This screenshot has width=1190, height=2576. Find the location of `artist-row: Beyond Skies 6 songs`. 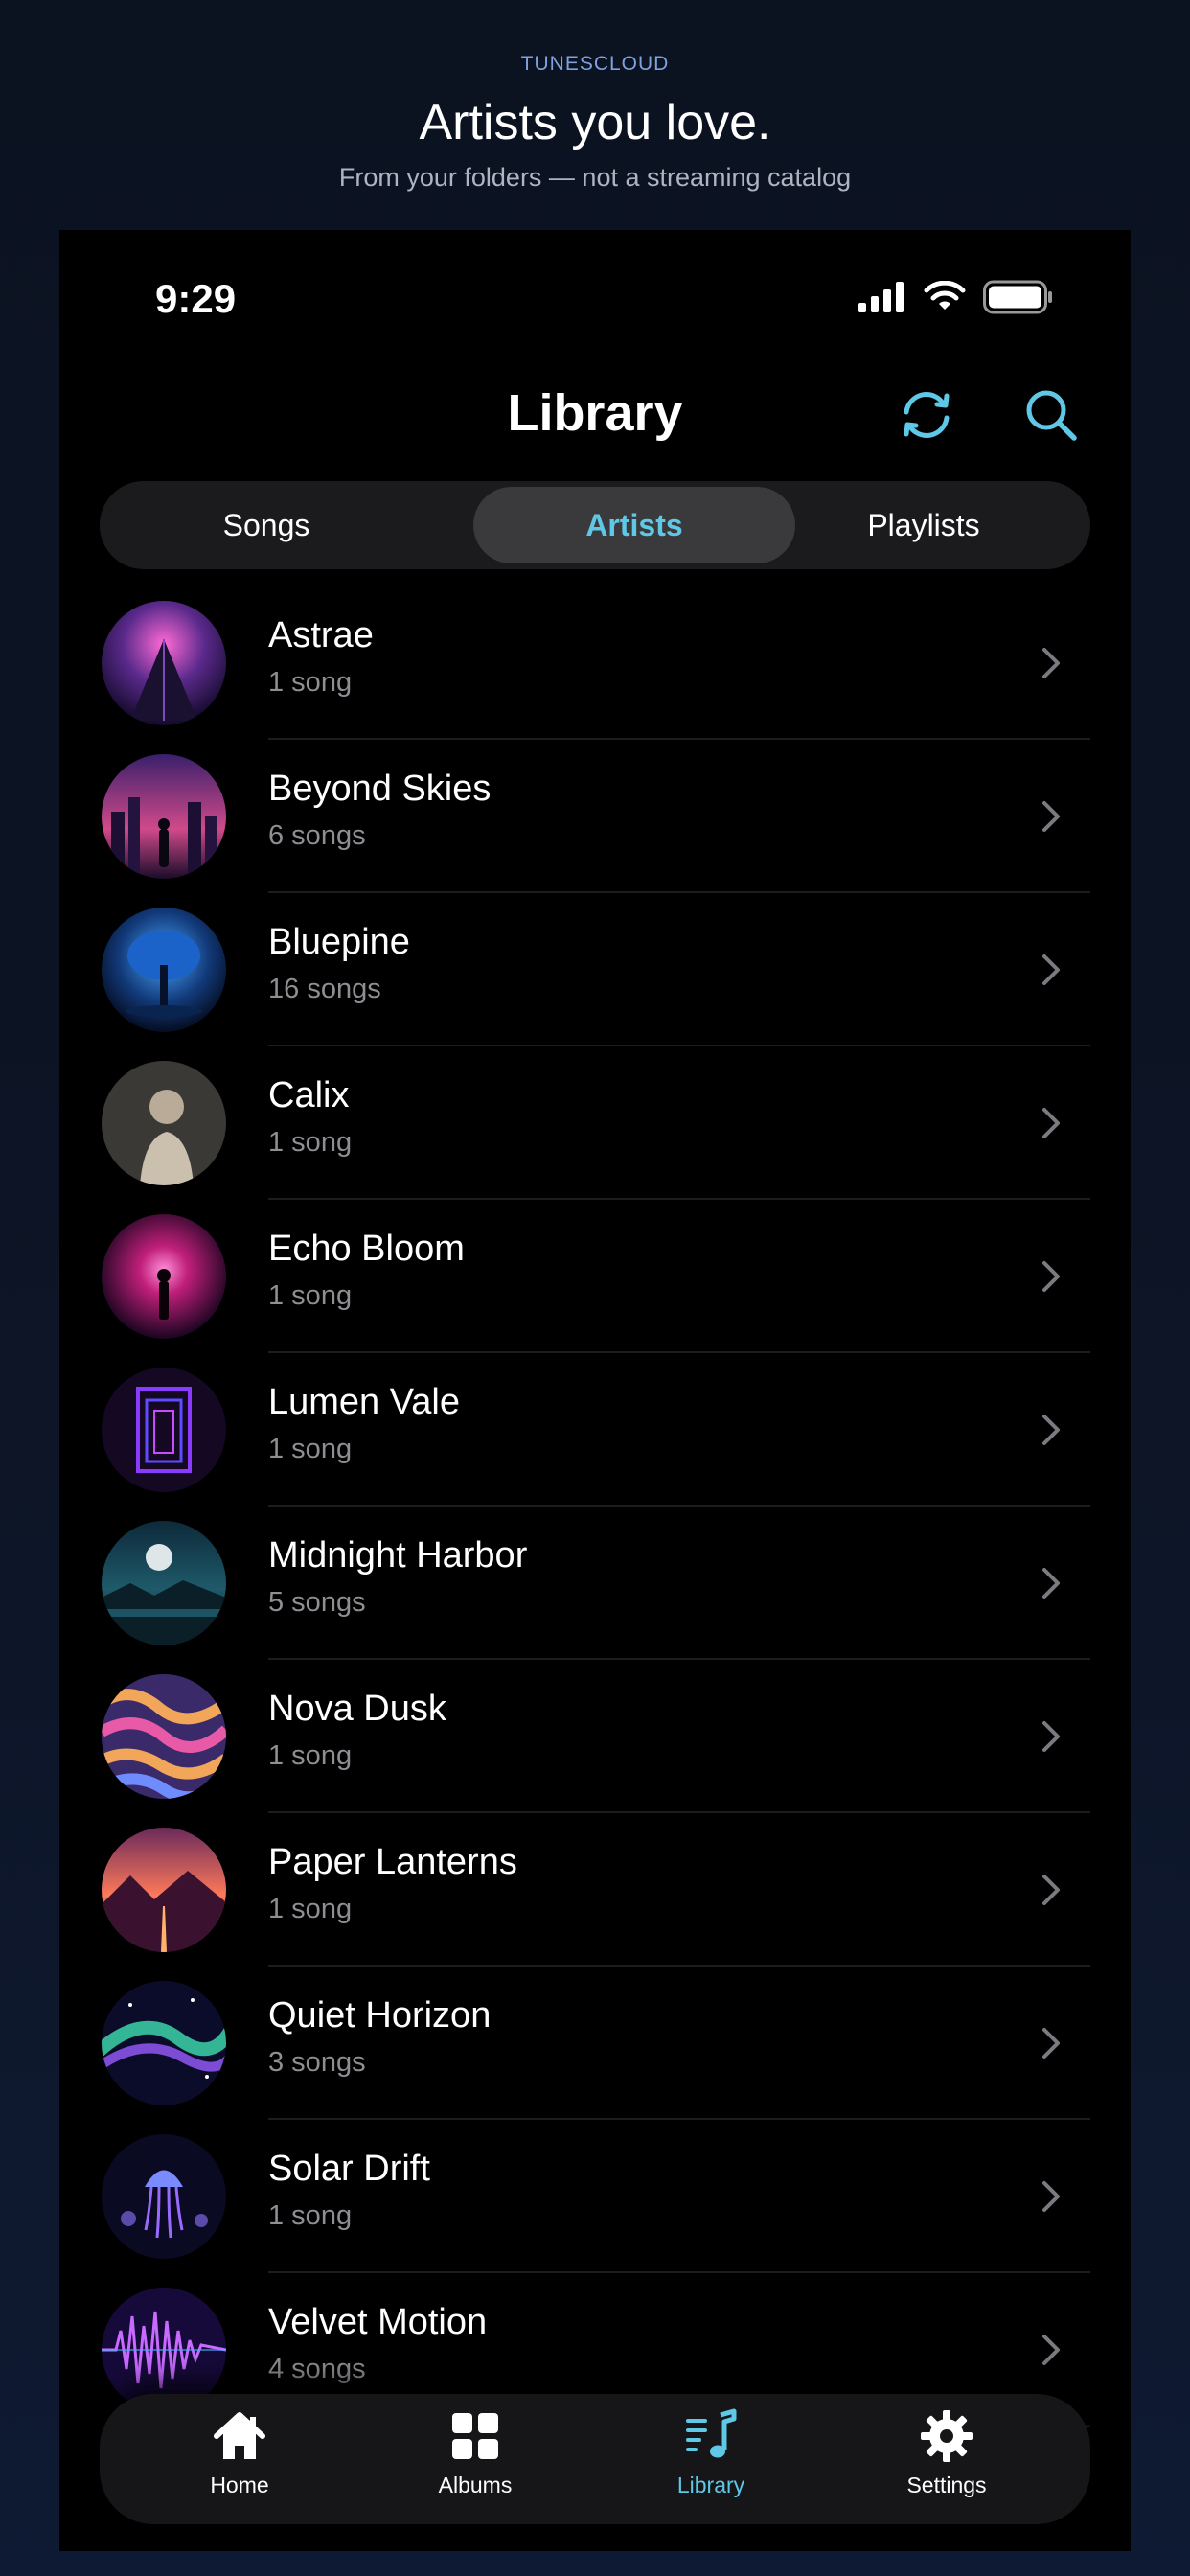

artist-row: Beyond Skies 6 songs is located at coordinates (595, 816).